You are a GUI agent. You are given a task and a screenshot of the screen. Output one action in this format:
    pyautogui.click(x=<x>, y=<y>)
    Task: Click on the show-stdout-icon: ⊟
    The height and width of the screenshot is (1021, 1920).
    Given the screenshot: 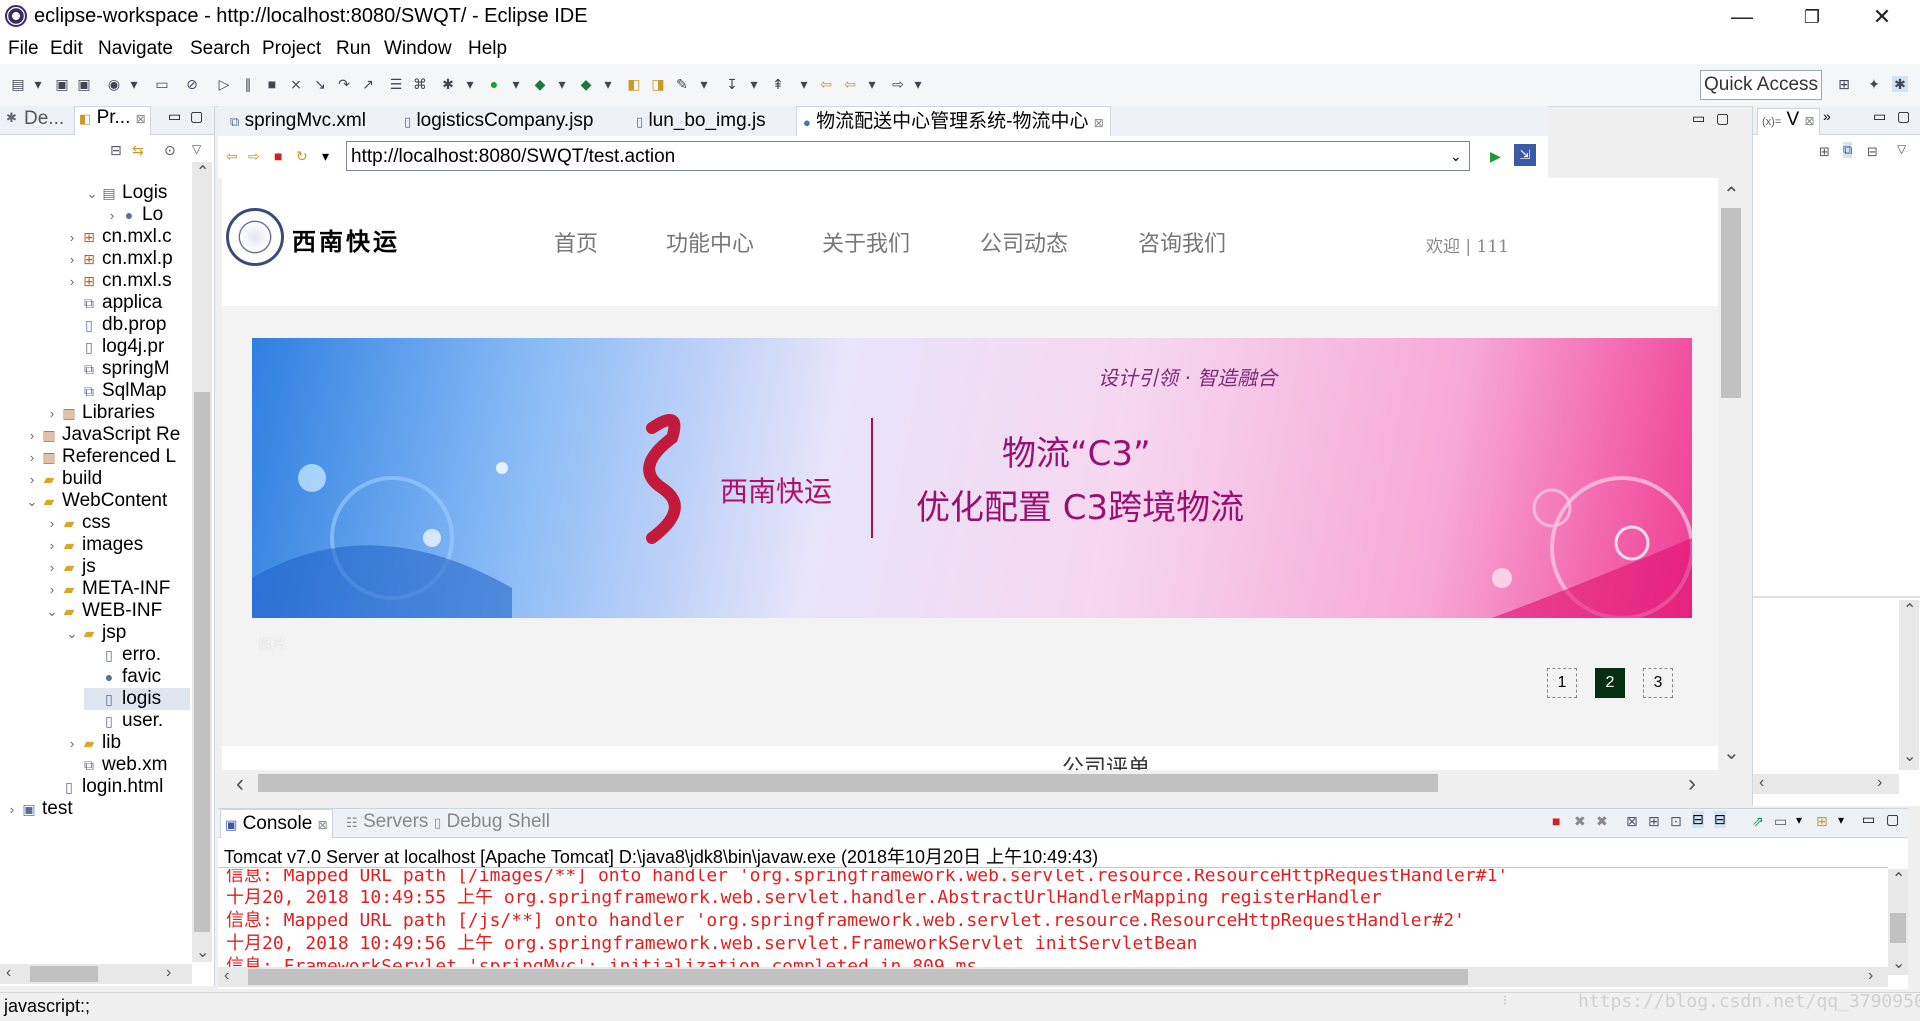 What is the action you would take?
    pyautogui.click(x=1698, y=819)
    